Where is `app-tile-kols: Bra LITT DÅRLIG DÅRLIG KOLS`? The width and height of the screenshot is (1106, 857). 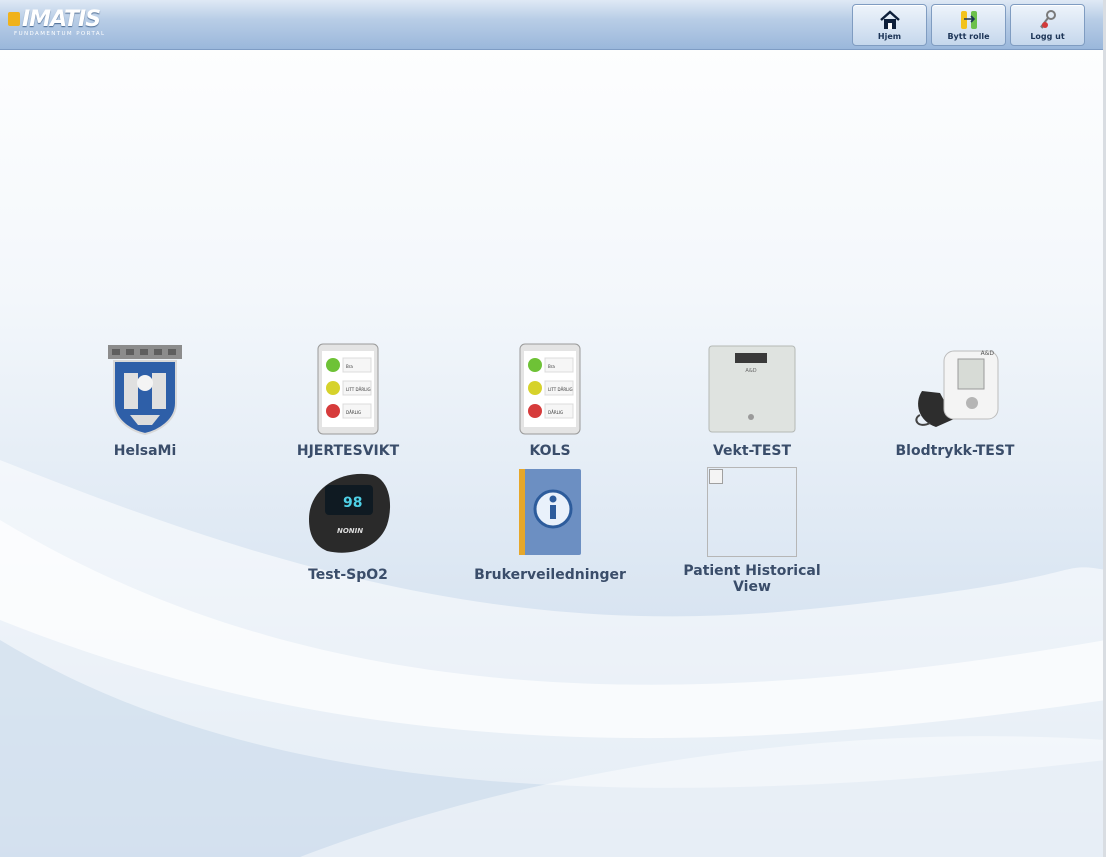
app-tile-kols: Bra LITT DÅRLIG DÅRLIG KOLS is located at coordinates (550, 401).